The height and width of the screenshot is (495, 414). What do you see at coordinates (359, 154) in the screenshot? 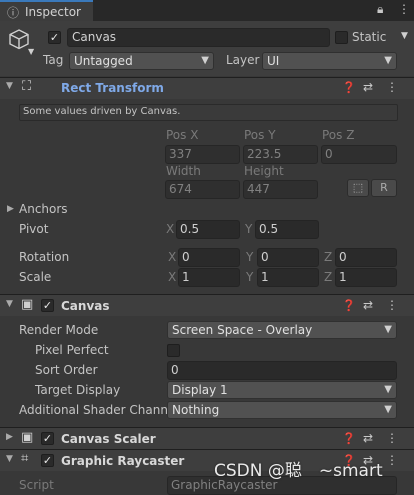
I see `pos-z-field: 0` at bounding box center [359, 154].